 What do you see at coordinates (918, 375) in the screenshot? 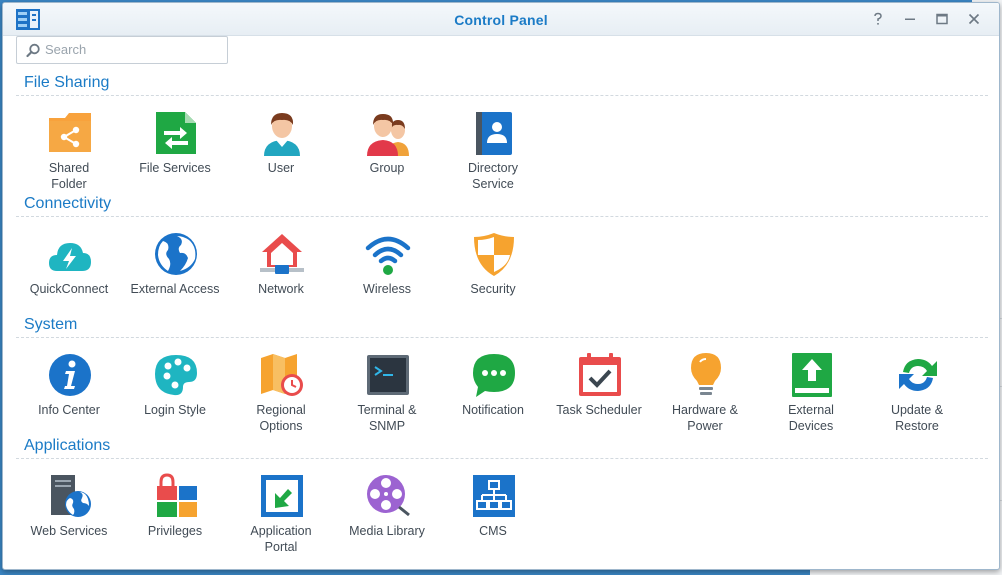
I see `update-restore-icon` at bounding box center [918, 375].